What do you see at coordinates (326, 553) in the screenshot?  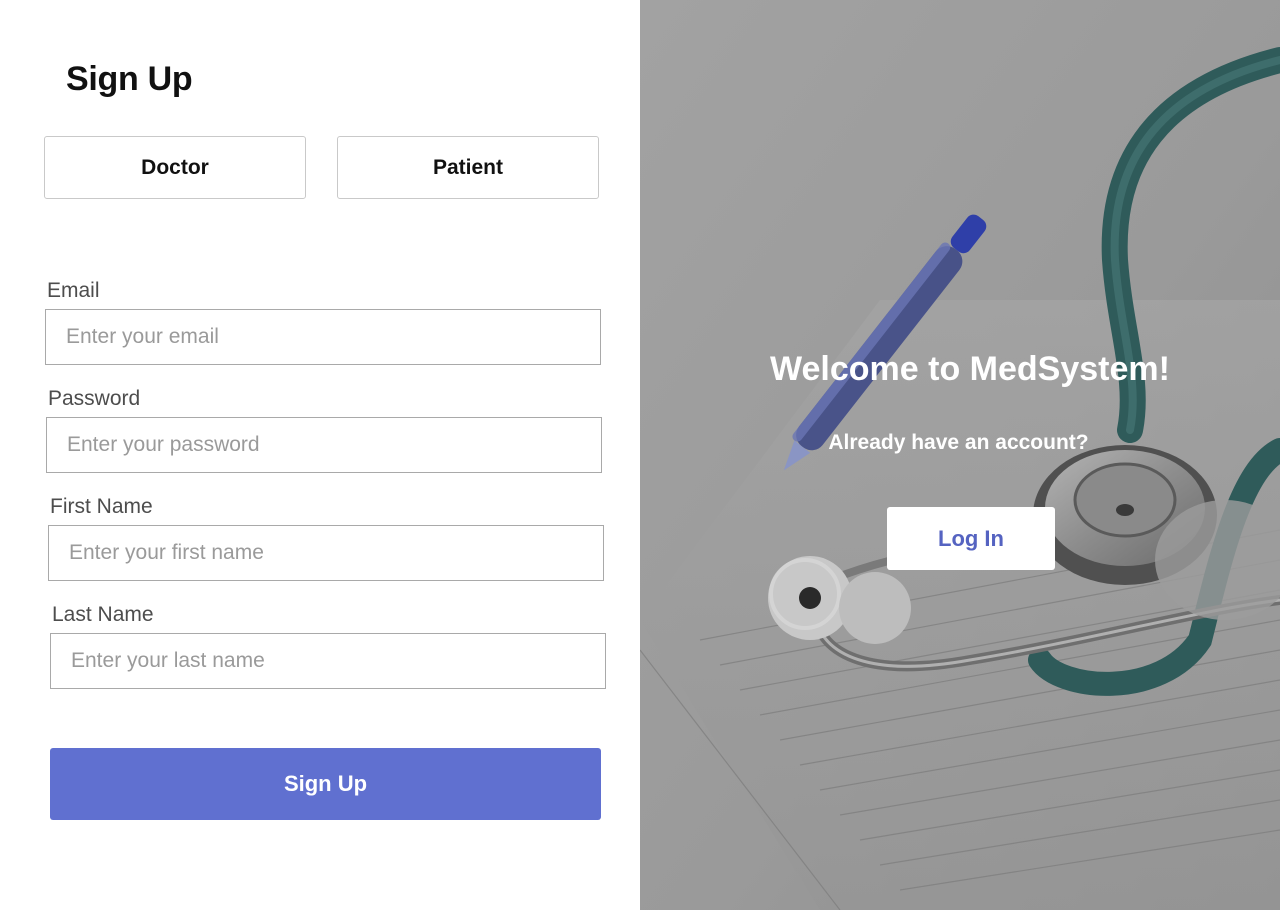 I see `first-name-field` at bounding box center [326, 553].